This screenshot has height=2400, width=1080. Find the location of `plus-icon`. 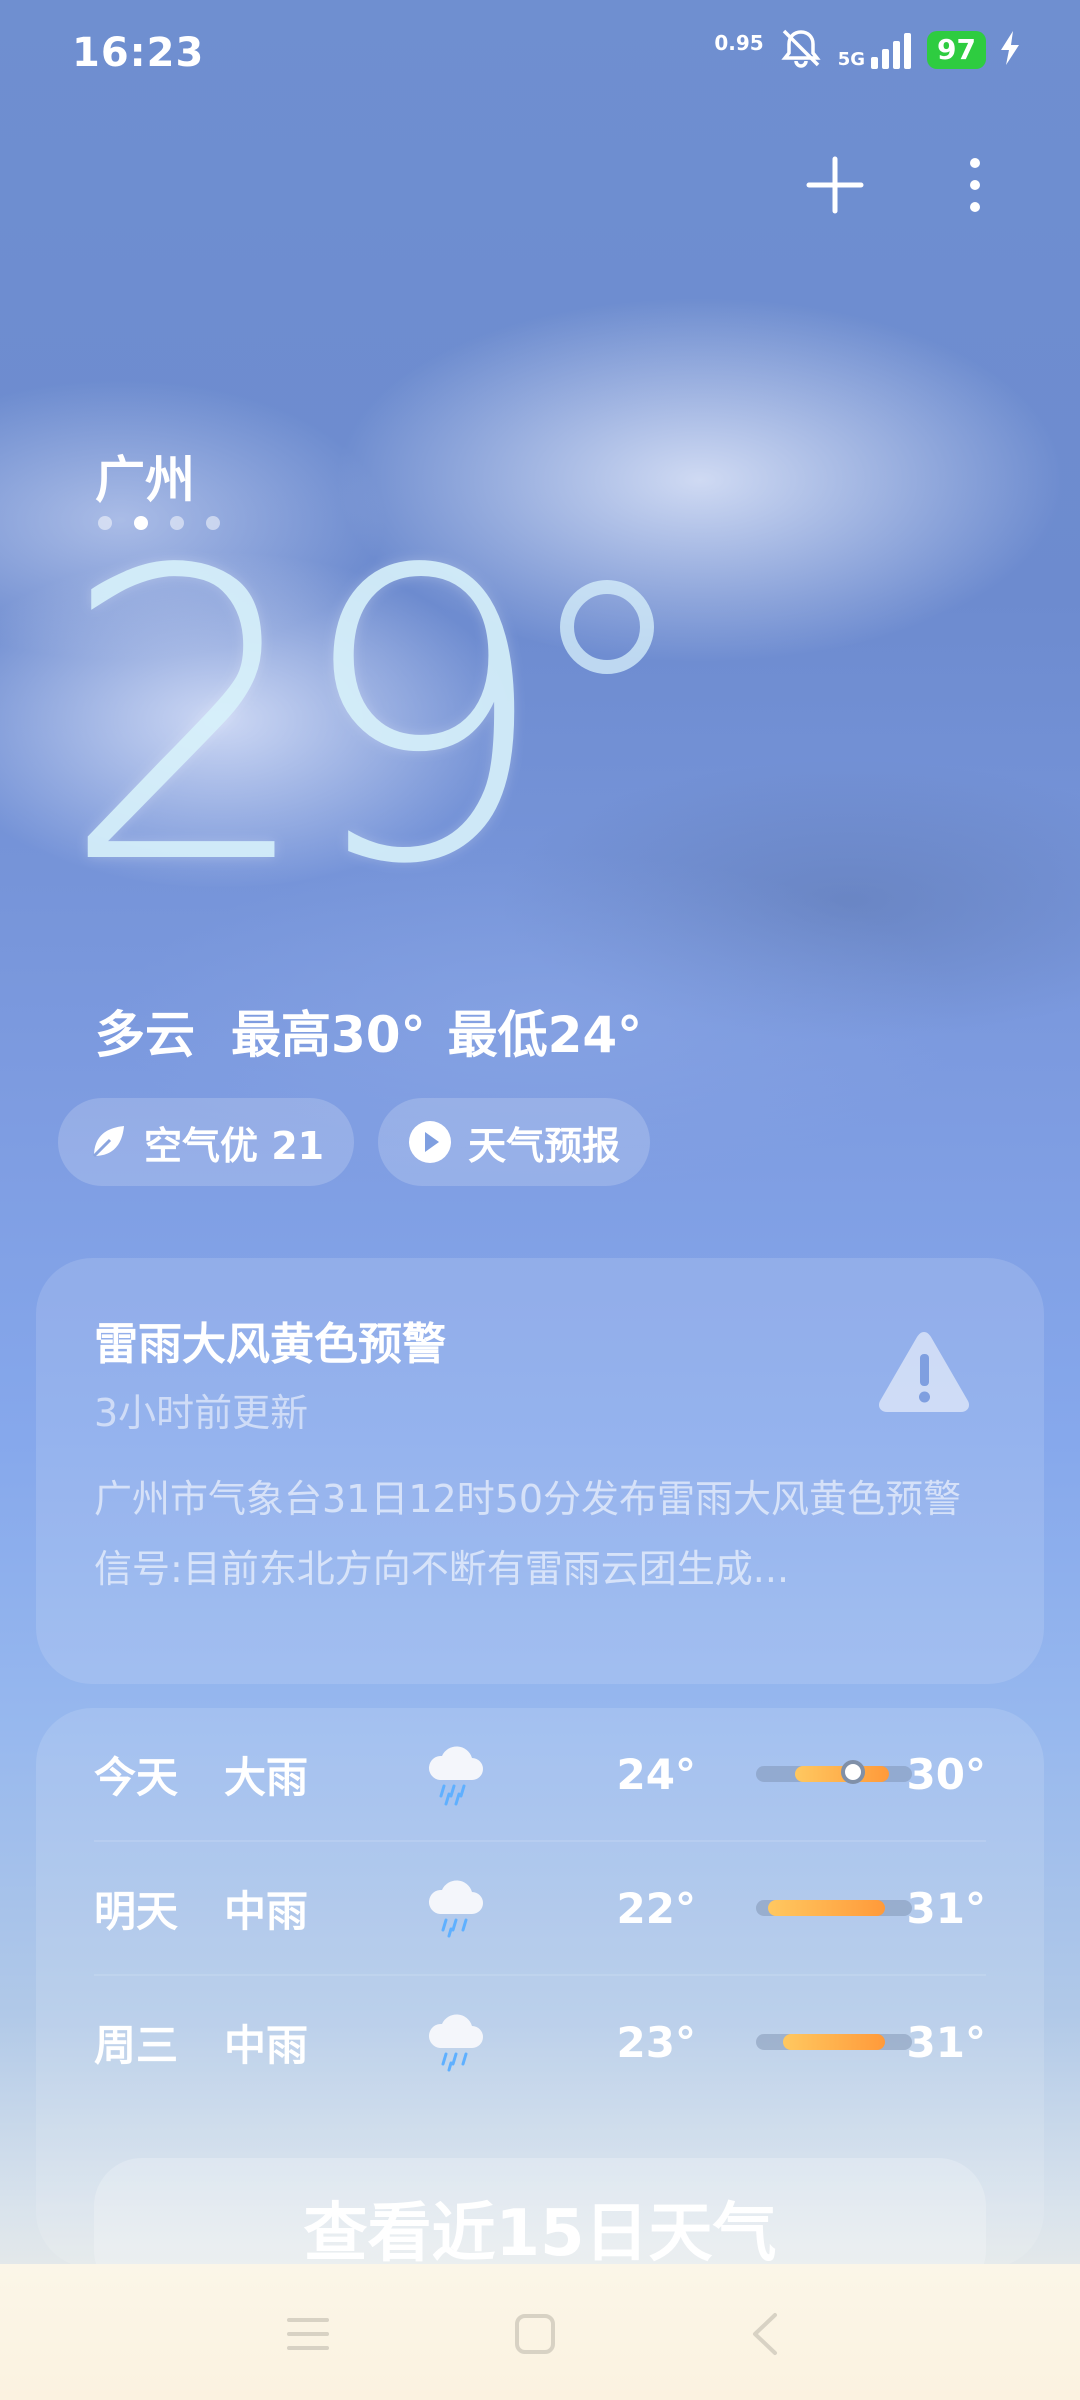

plus-icon is located at coordinates (835, 185).